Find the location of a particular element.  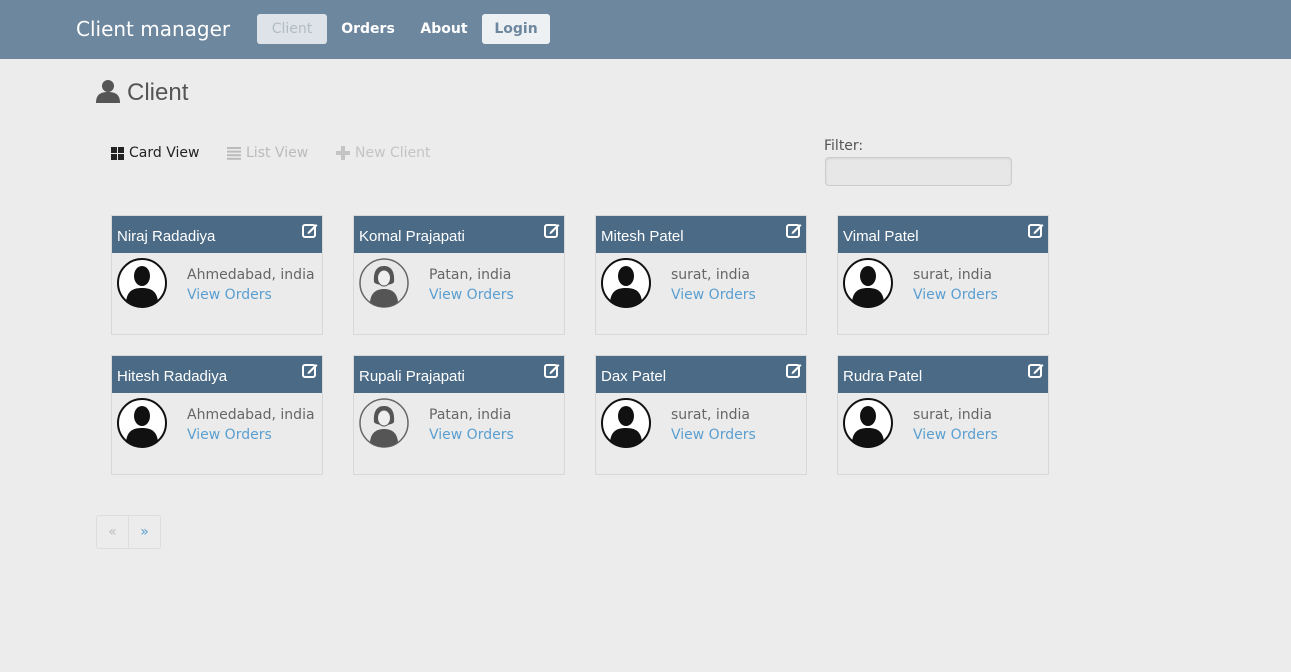

grid-icon is located at coordinates (117, 153).